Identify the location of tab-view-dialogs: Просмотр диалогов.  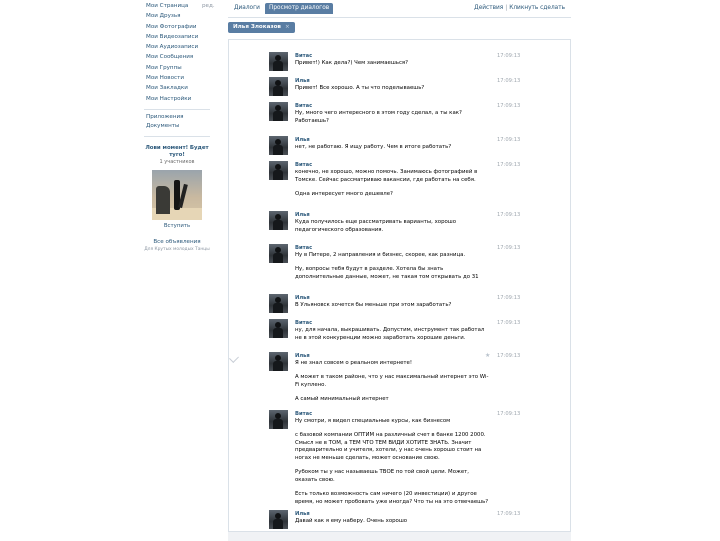
(299, 8).